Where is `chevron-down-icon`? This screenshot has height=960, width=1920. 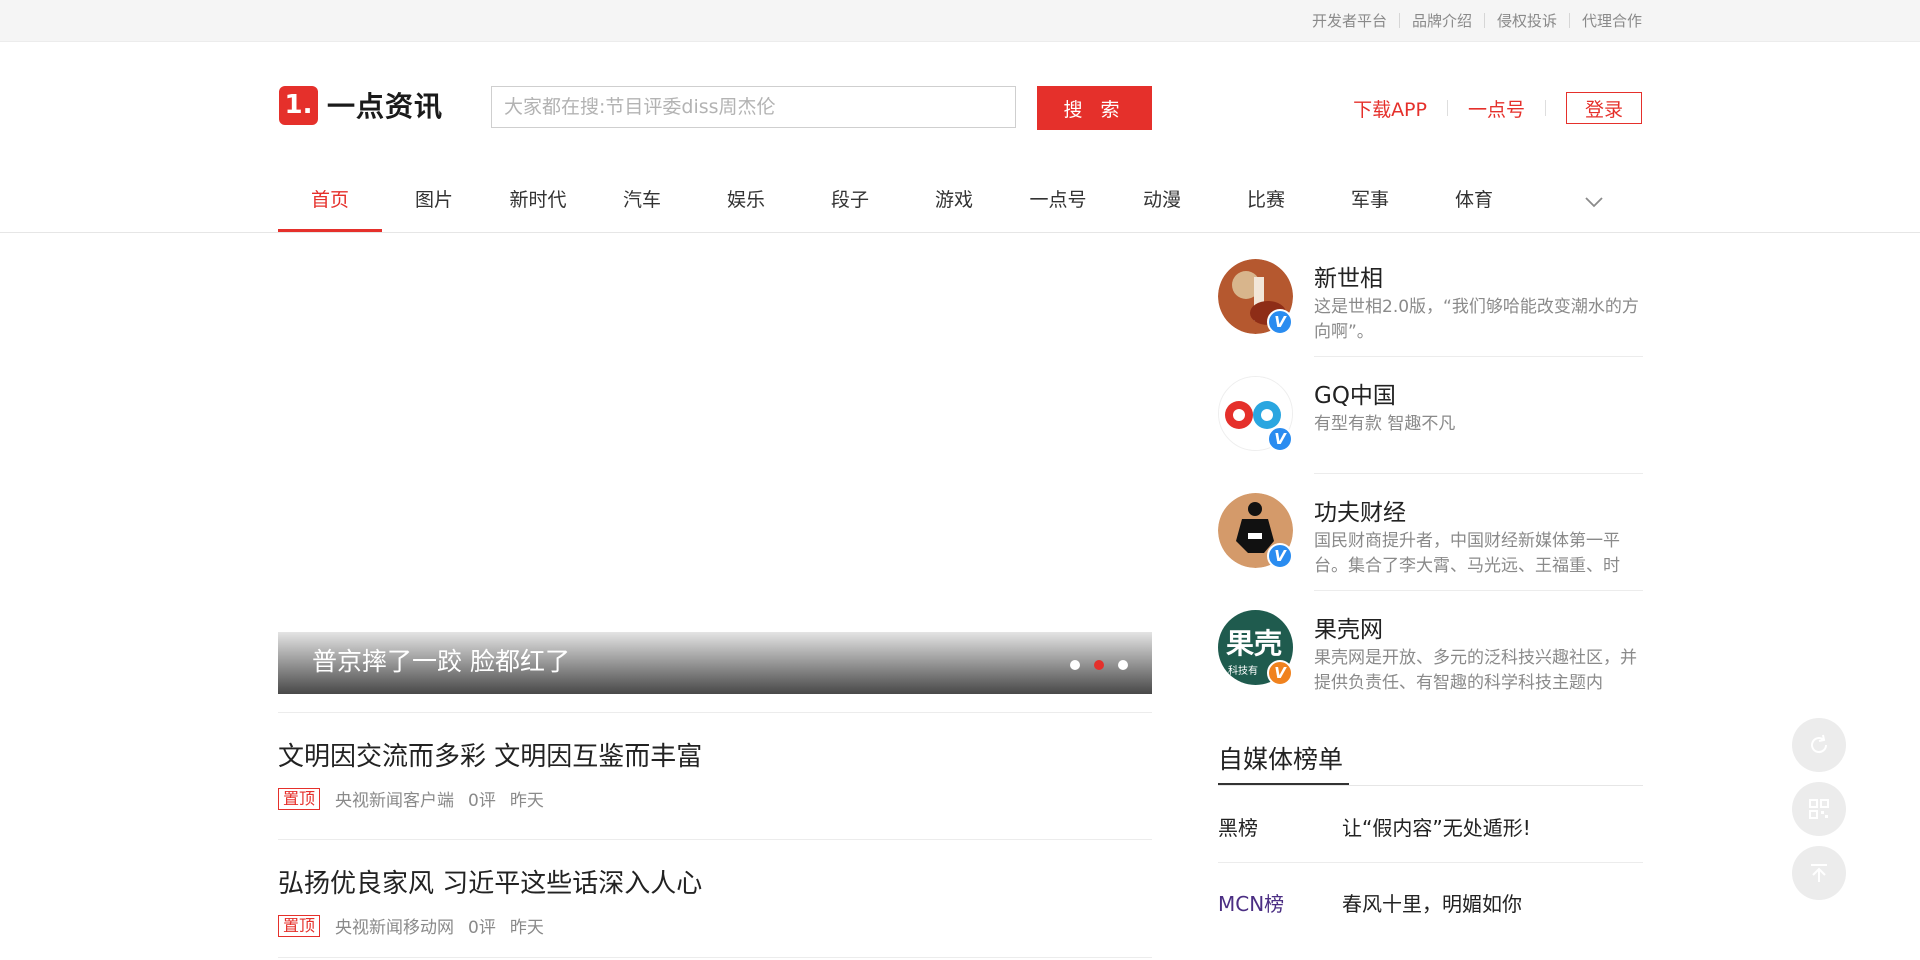
chevron-down-icon is located at coordinates (1594, 202).